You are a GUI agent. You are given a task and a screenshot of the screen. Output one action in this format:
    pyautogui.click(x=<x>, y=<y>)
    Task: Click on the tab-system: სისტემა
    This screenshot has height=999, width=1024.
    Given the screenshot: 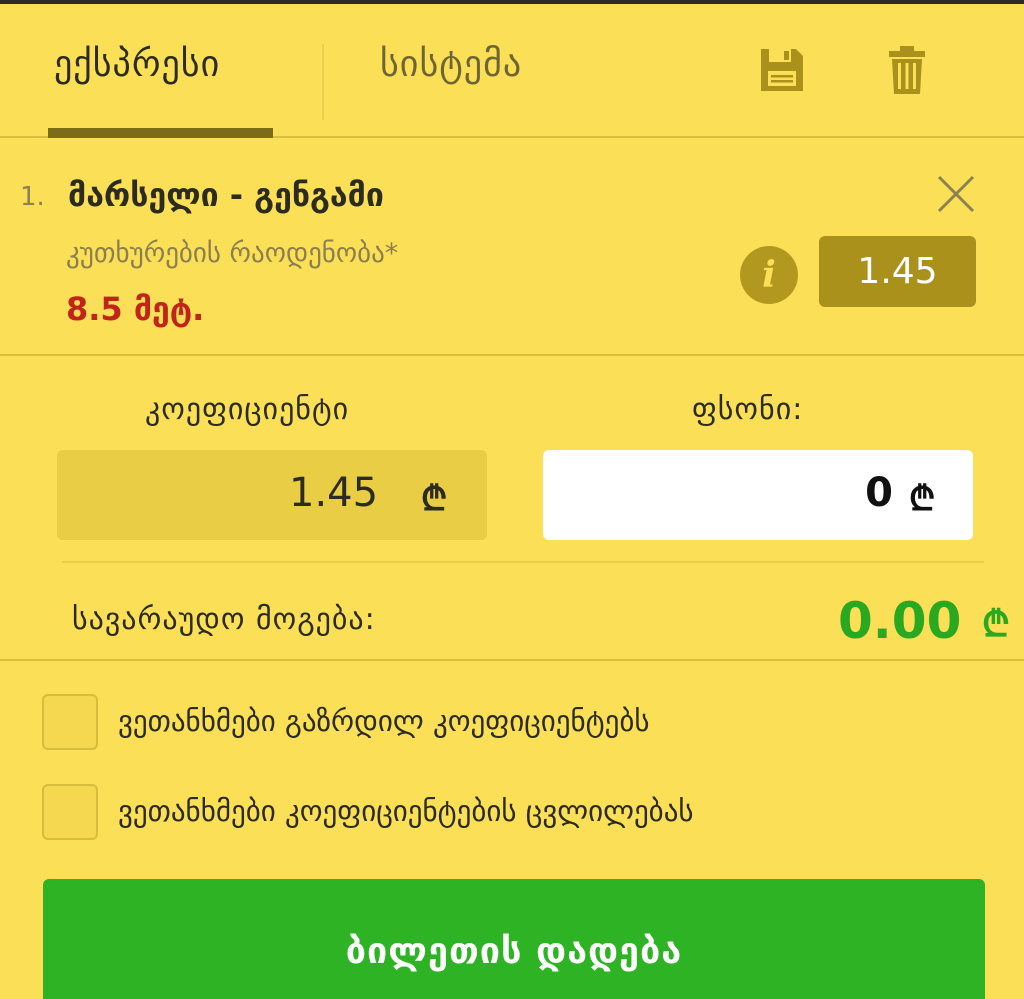 What is the action you would take?
    pyautogui.click(x=451, y=64)
    